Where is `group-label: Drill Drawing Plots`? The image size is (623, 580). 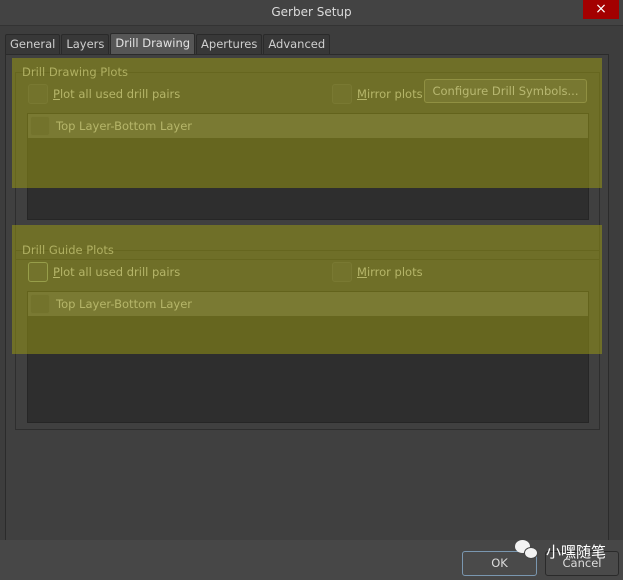
group-label: Drill Drawing Plots is located at coordinates (75, 72).